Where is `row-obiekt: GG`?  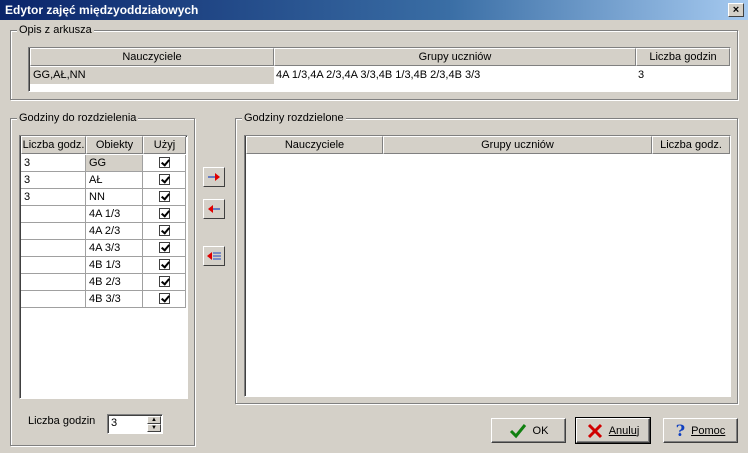 row-obiekt: GG is located at coordinates (114, 163).